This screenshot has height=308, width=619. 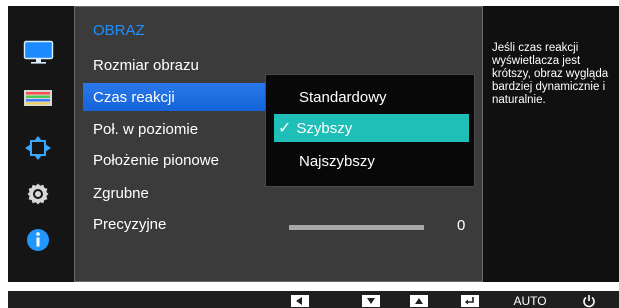 What do you see at coordinates (146, 65) in the screenshot?
I see `menu-item-image-size: Rozmiar obrazu` at bounding box center [146, 65].